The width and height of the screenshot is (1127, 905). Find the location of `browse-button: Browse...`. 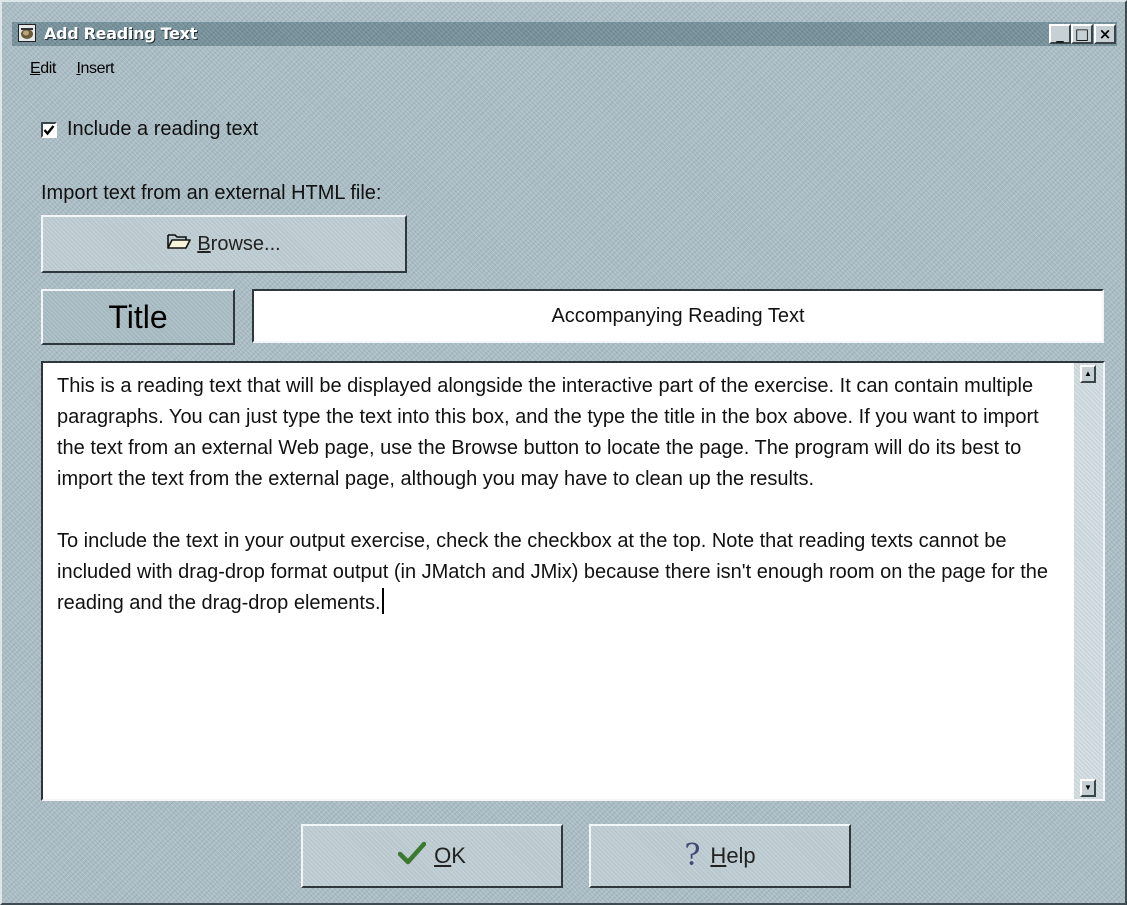

browse-button: Browse... is located at coordinates (224, 244).